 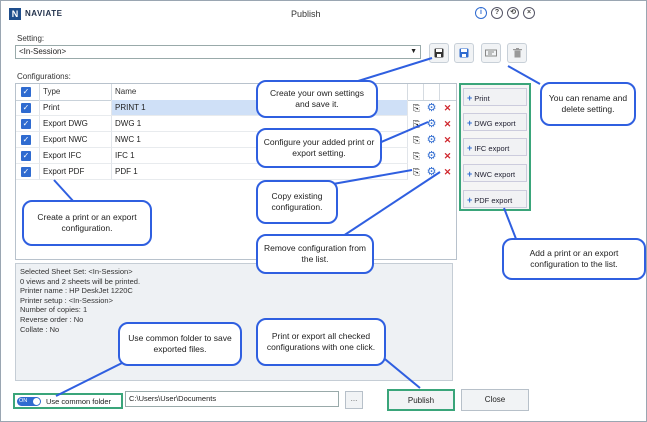 What do you see at coordinates (76, 172) in the screenshot?
I see `type-cell: Export PDF` at bounding box center [76, 172].